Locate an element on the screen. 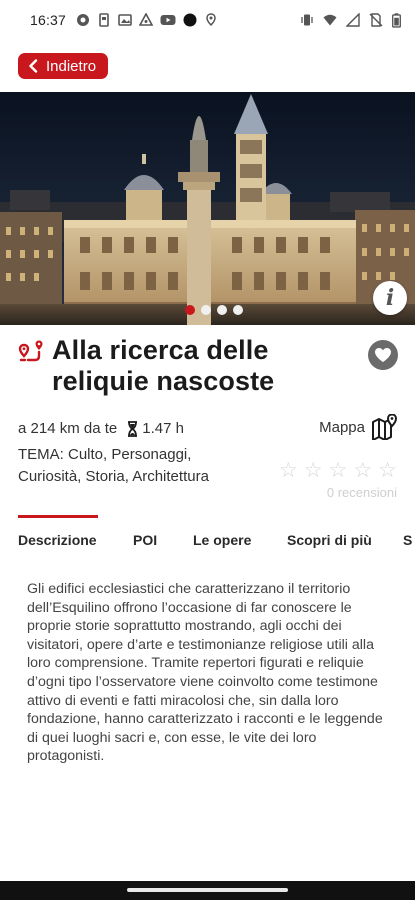 This screenshot has height=900, width=415. heart-icon is located at coordinates (383, 355).